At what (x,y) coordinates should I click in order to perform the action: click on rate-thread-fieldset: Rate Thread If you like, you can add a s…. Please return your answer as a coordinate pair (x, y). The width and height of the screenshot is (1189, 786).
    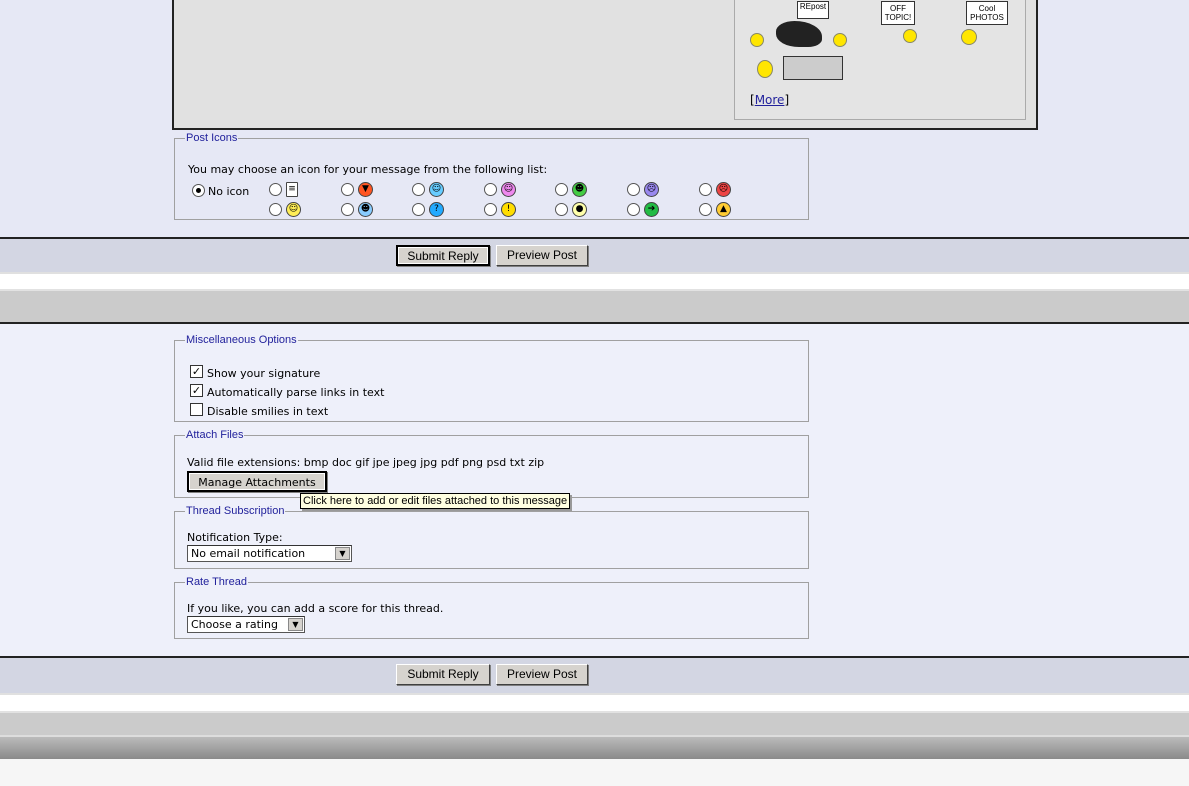
    Looking at the image, I should click on (491, 607).